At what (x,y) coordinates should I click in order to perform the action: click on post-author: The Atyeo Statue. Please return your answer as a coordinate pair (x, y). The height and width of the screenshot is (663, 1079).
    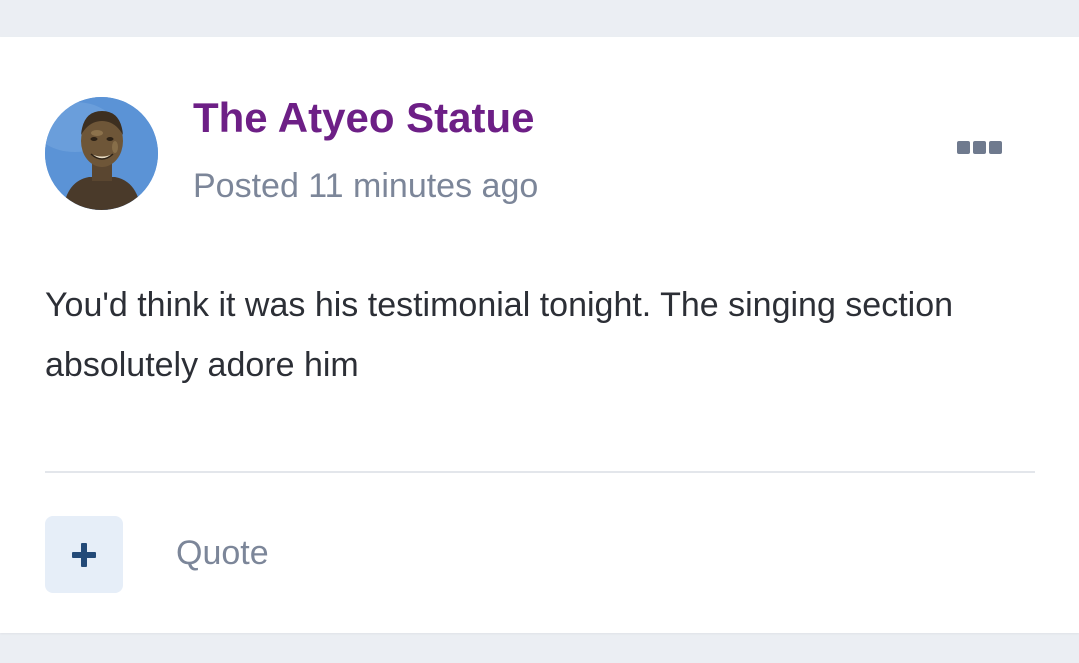
    Looking at the image, I should click on (364, 118).